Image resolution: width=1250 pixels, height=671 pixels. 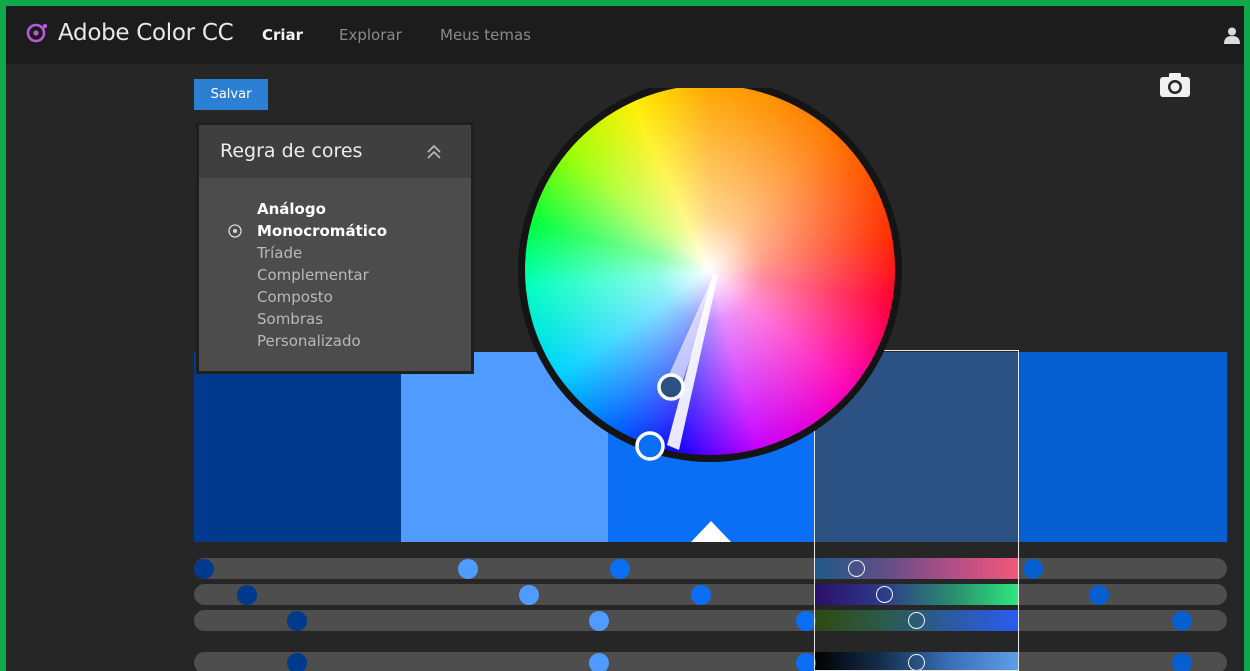 What do you see at coordinates (282, 35) in the screenshot?
I see `nav-criar: Criar` at bounding box center [282, 35].